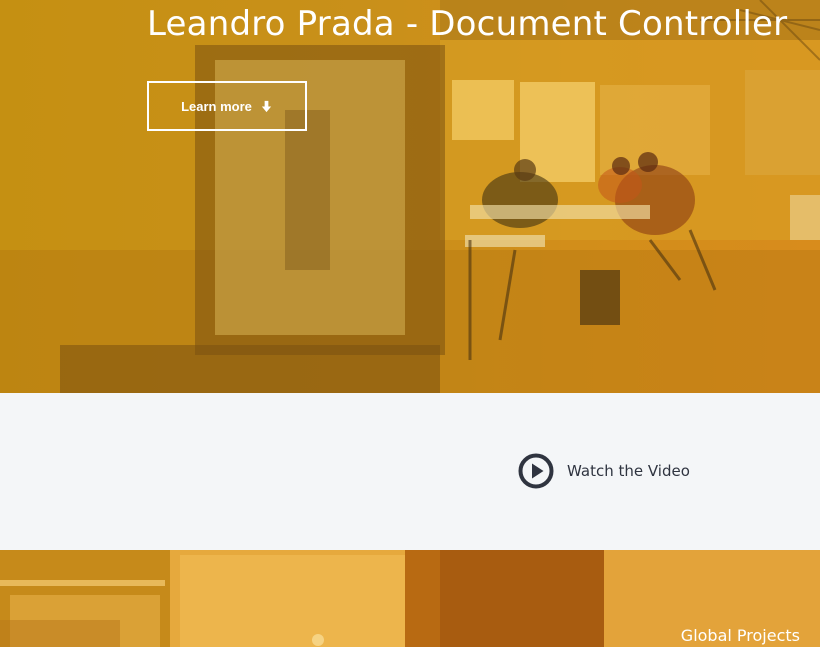 The height and width of the screenshot is (647, 820). Describe the element at coordinates (712, 598) in the screenshot. I see `global-projects-panel: Global Projects` at that location.